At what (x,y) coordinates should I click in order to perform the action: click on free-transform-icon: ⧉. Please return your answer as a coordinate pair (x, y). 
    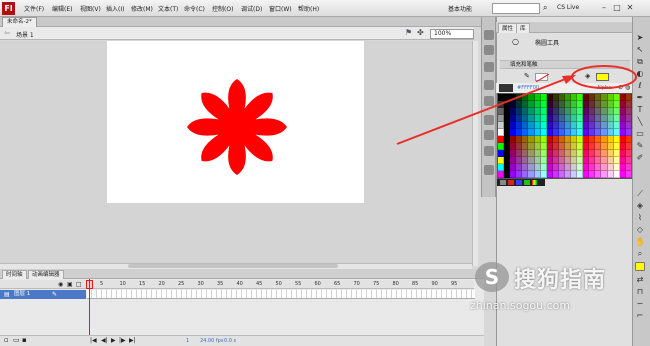
    Looking at the image, I should click on (640, 62).